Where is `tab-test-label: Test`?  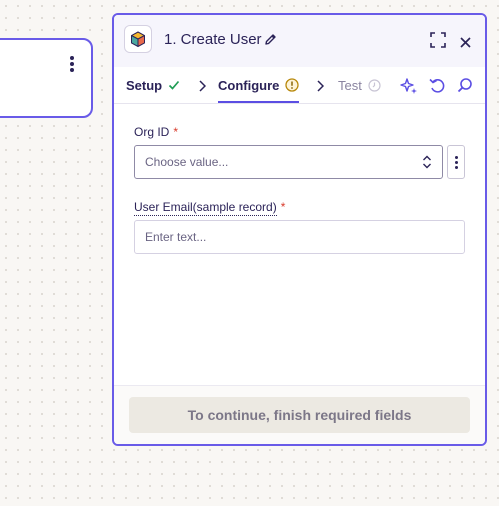 tab-test-label: Test is located at coordinates (350, 85).